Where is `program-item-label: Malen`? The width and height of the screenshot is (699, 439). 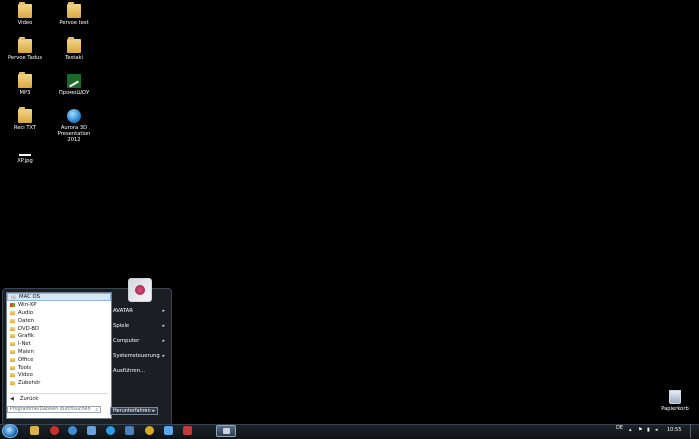 program-item-label: Malen is located at coordinates (26, 352).